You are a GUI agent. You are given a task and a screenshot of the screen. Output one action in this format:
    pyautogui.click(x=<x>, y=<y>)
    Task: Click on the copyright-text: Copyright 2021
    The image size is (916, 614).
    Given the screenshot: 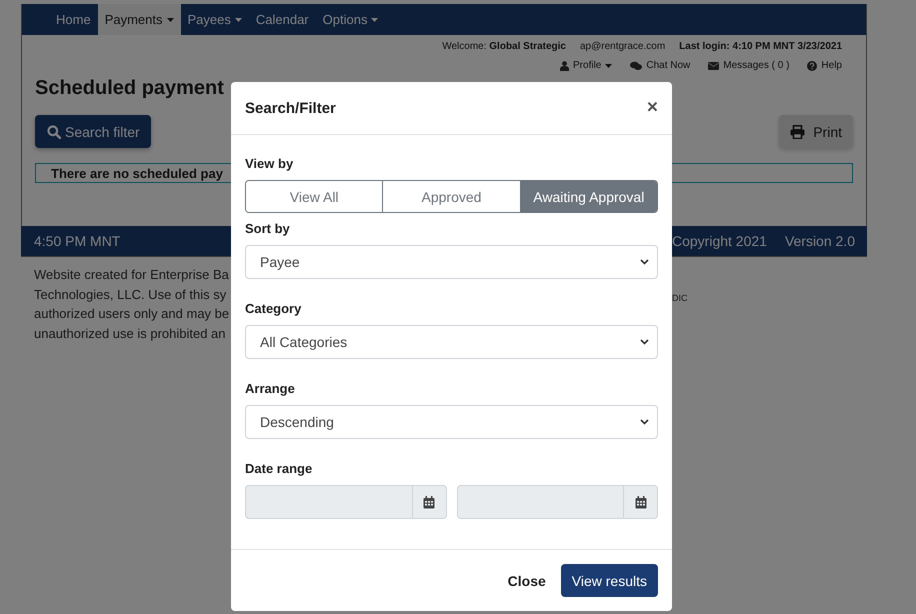 What is the action you would take?
    pyautogui.click(x=719, y=241)
    